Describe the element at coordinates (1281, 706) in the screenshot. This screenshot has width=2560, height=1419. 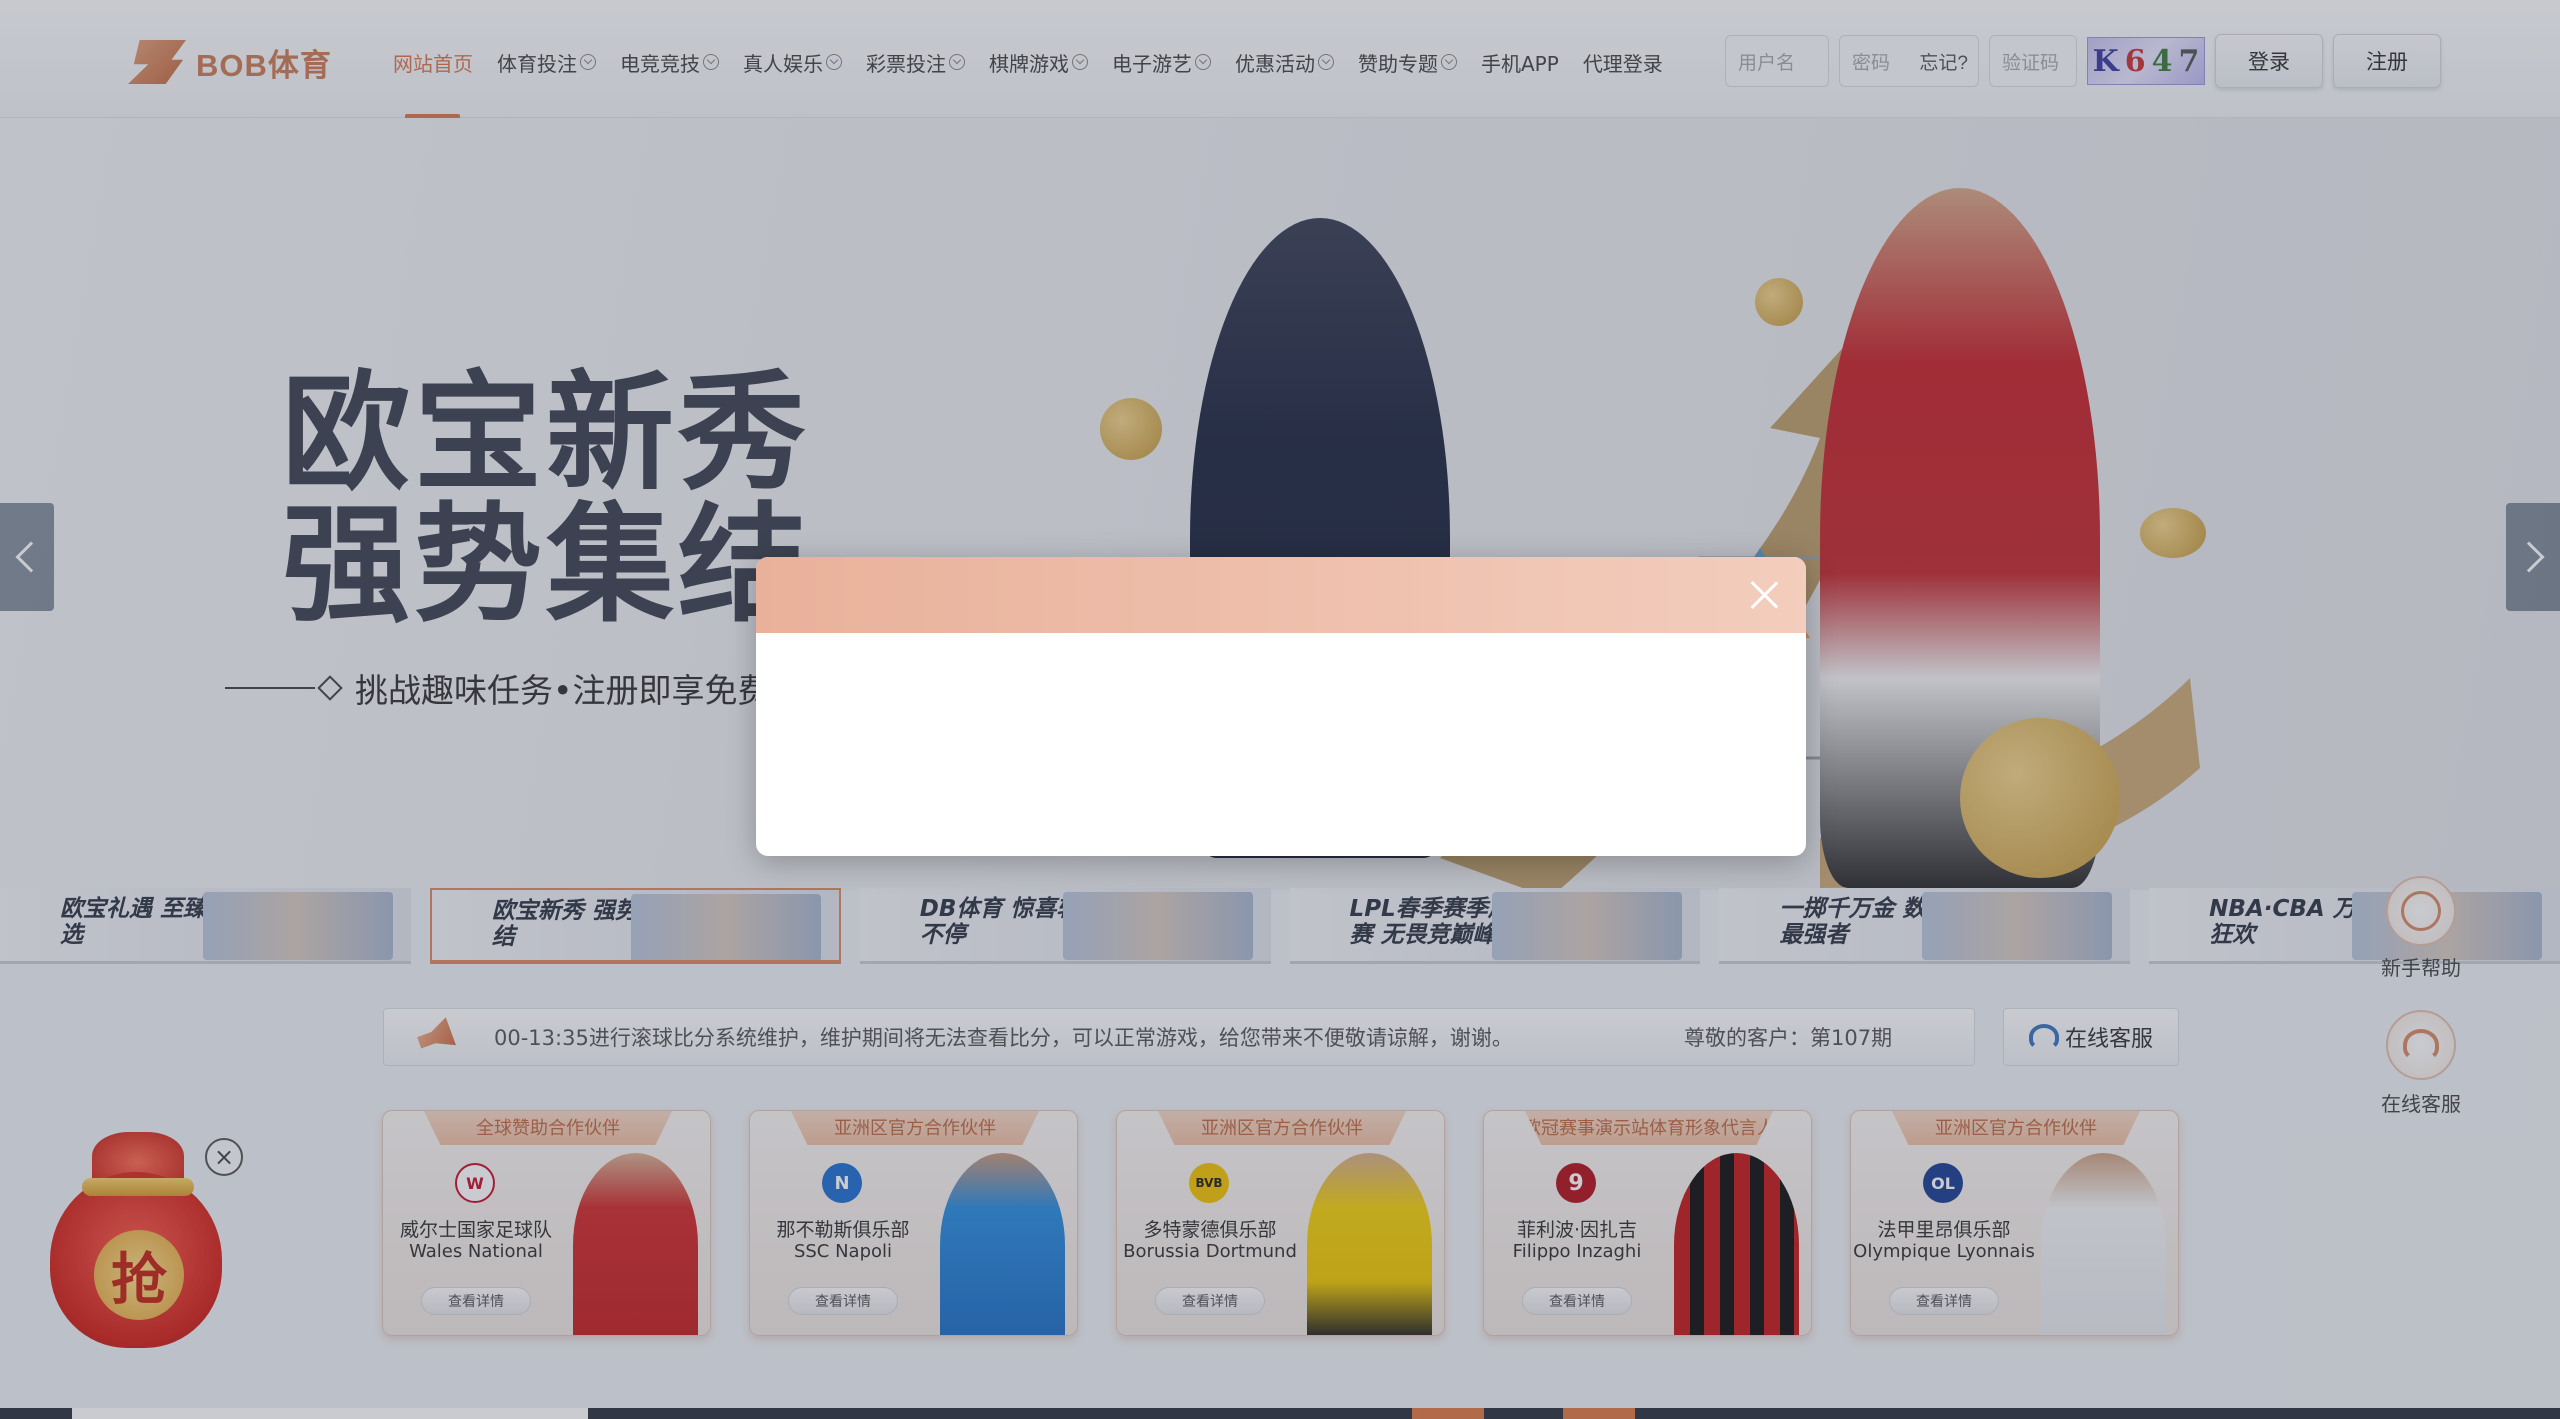
I see `popup-dialog` at that location.